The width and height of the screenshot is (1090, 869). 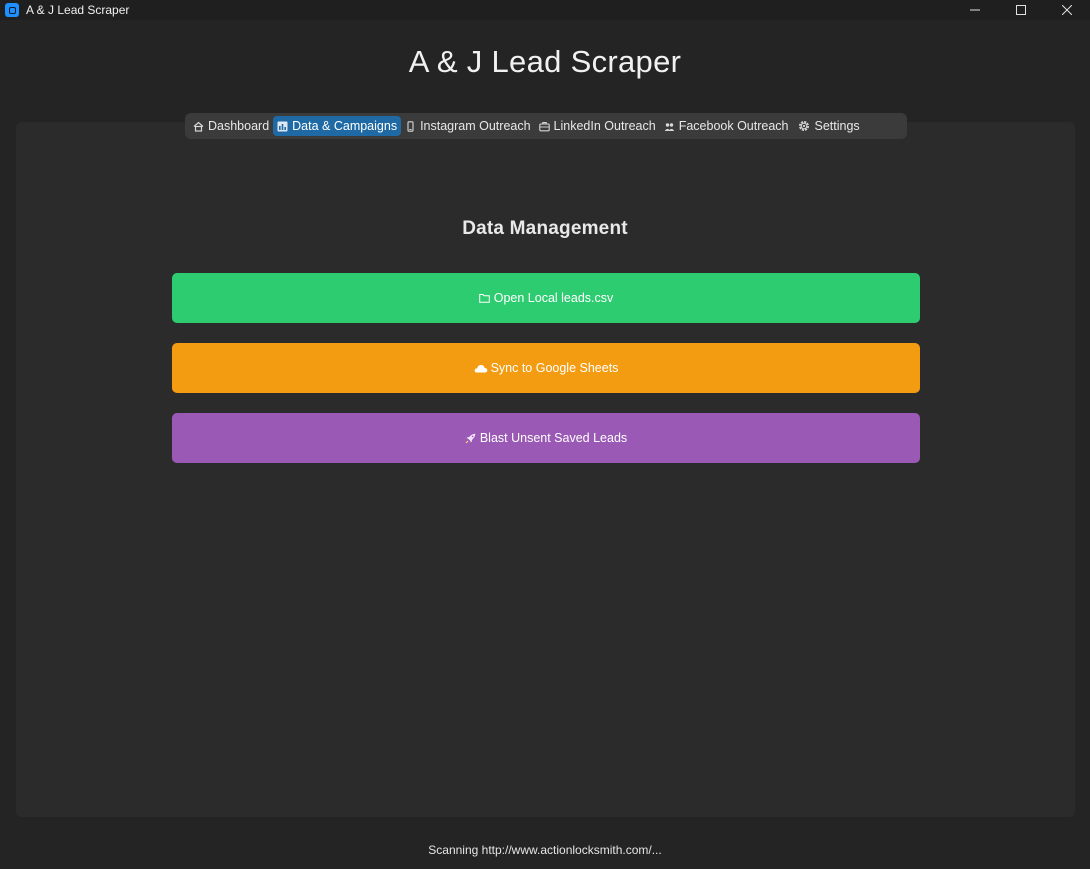 I want to click on tab-label: Settings, so click(x=837, y=126).